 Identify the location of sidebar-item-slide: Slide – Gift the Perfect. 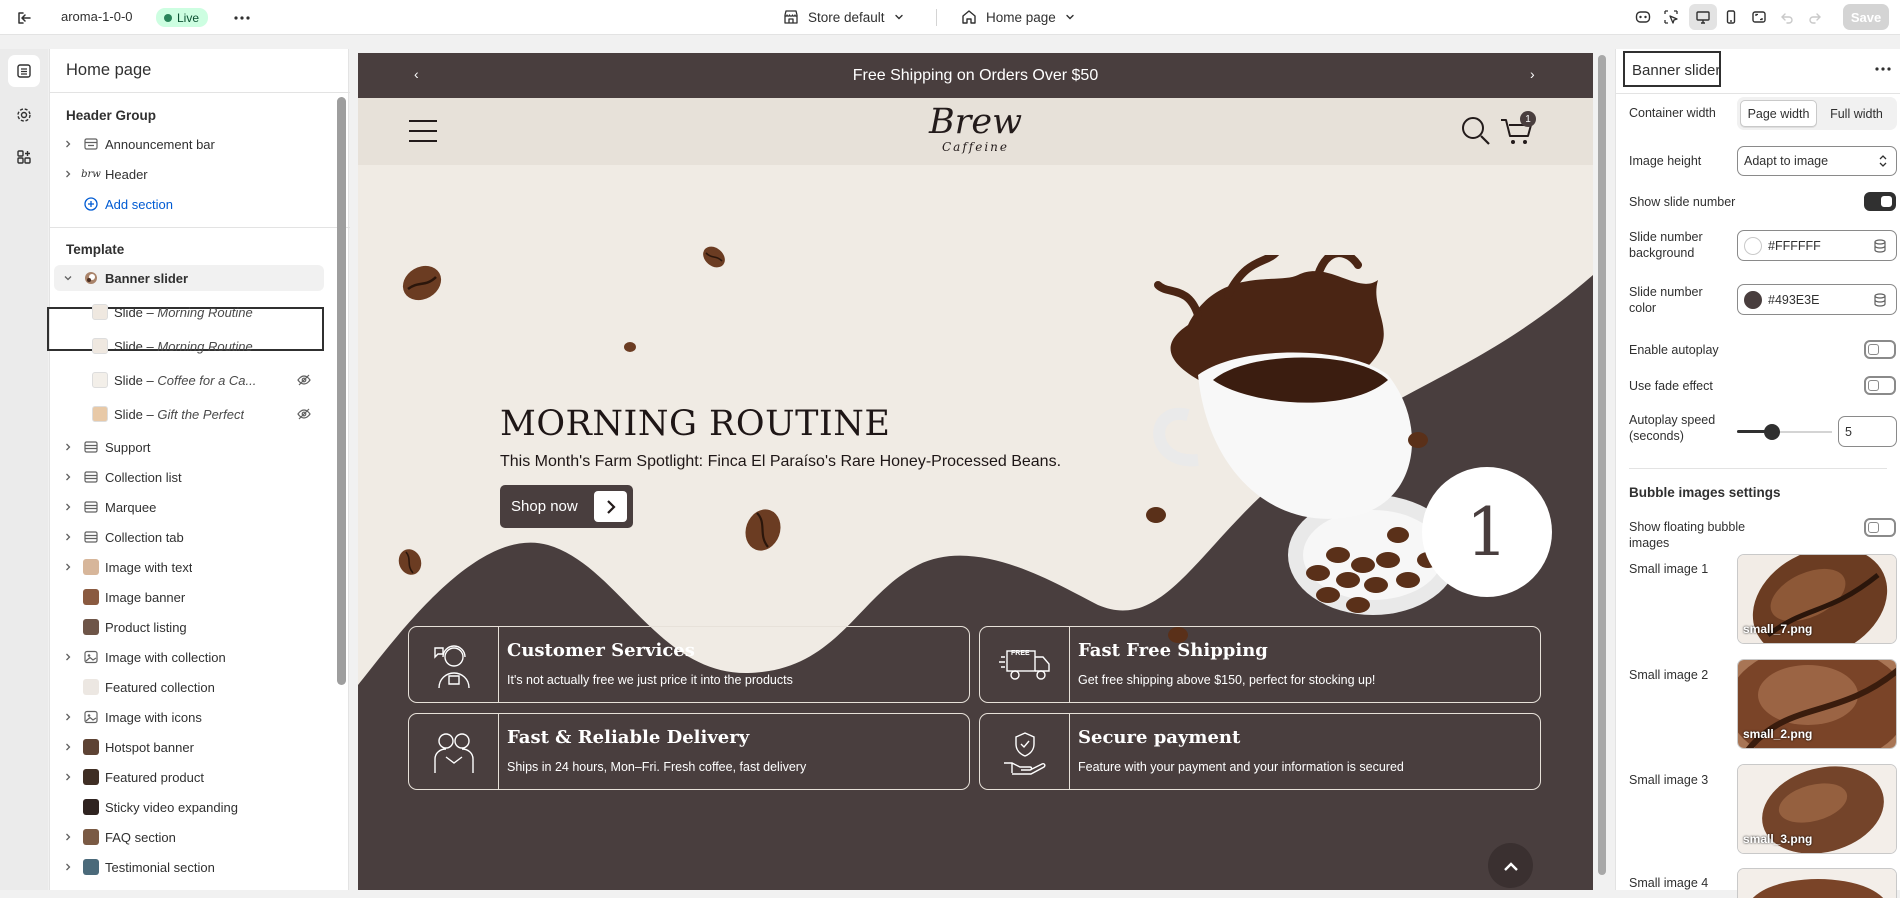
(205, 414).